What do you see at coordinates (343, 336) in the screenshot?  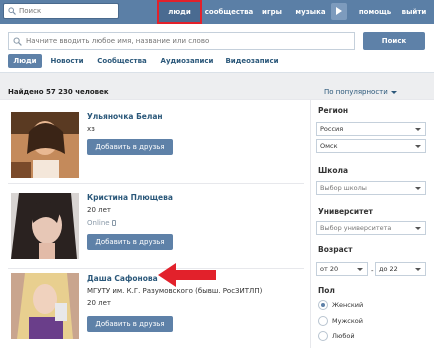 I see `gender-any-label: Любой` at bounding box center [343, 336].